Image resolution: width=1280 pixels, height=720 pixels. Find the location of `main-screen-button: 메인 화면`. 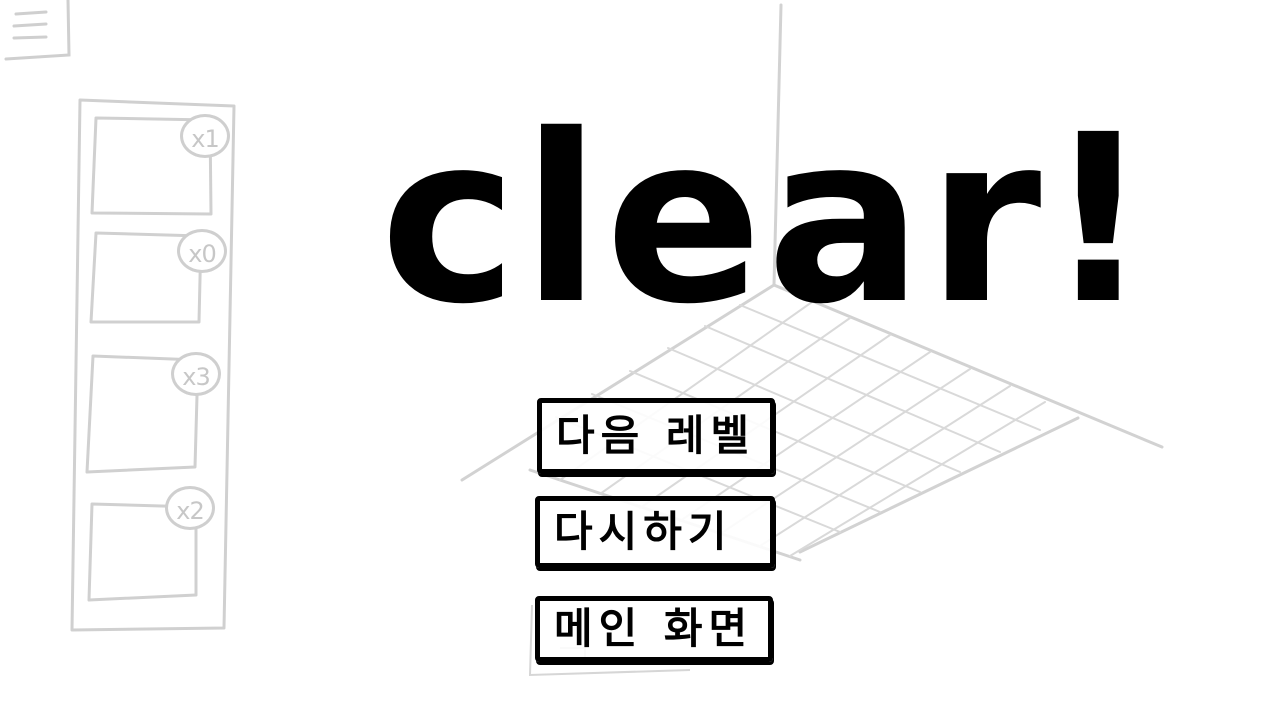

main-screen-button: 메인 화면 is located at coordinates (654, 629).